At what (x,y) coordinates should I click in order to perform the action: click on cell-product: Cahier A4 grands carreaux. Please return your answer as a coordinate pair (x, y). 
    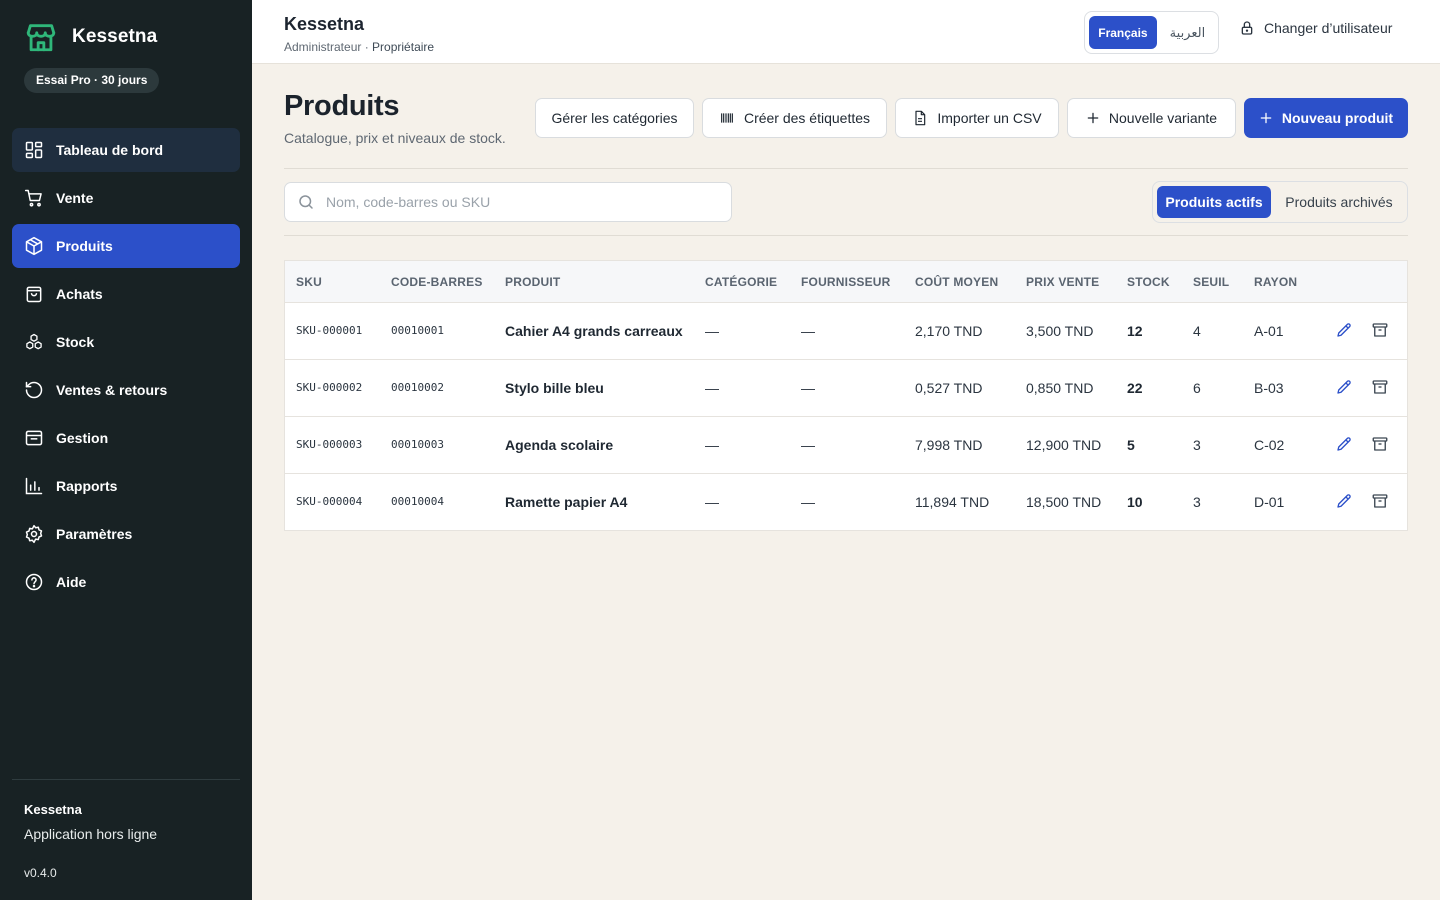
    Looking at the image, I should click on (594, 331).